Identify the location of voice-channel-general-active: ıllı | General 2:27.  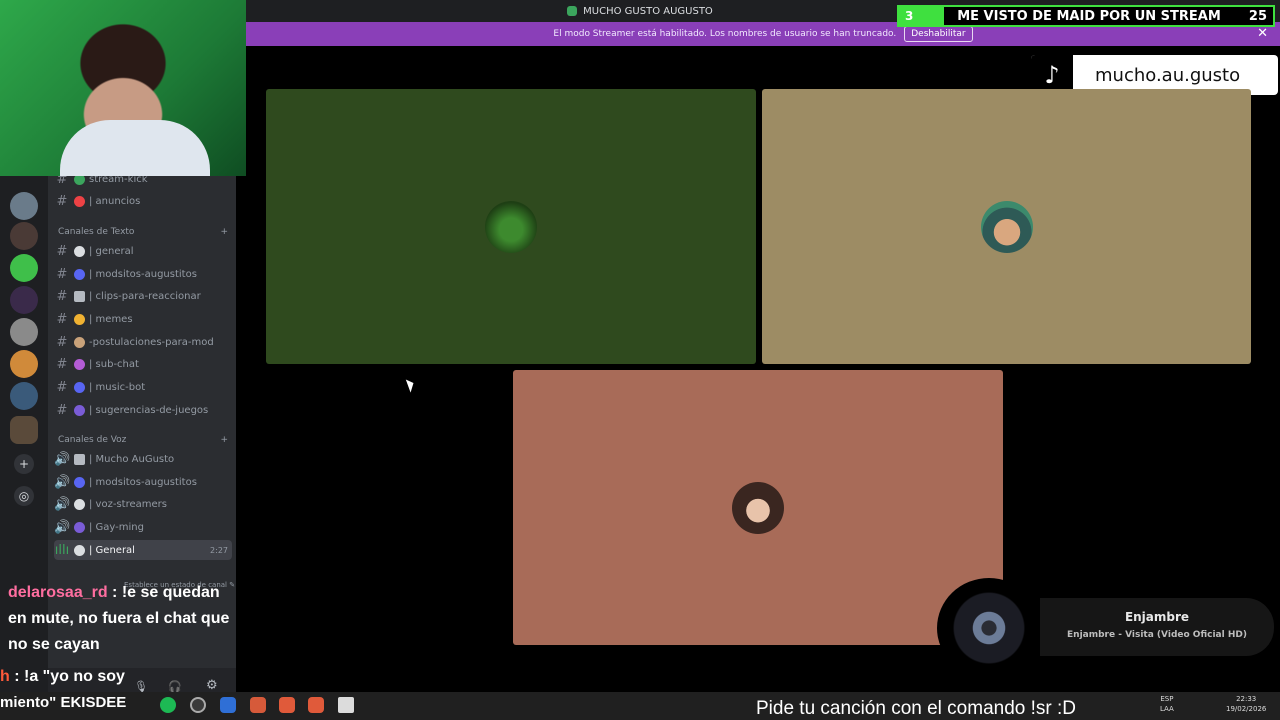
(143, 550).